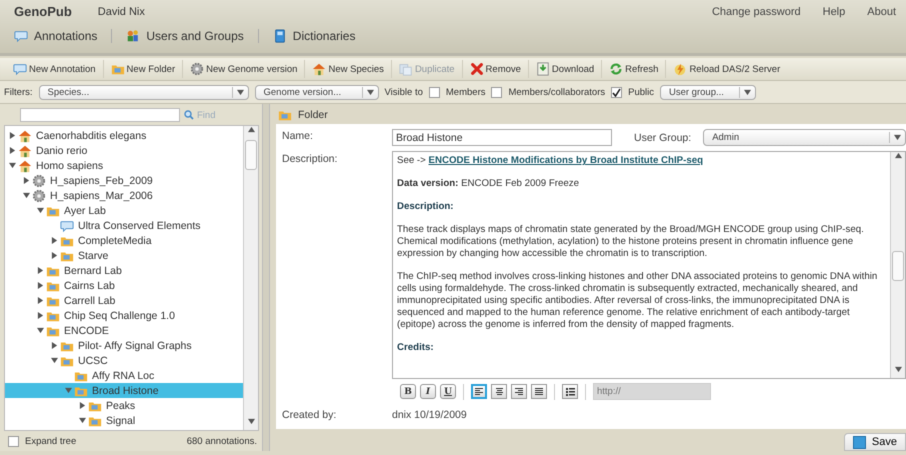  Describe the element at coordinates (121, 12) in the screenshot. I see `user-name: David Nix` at that location.